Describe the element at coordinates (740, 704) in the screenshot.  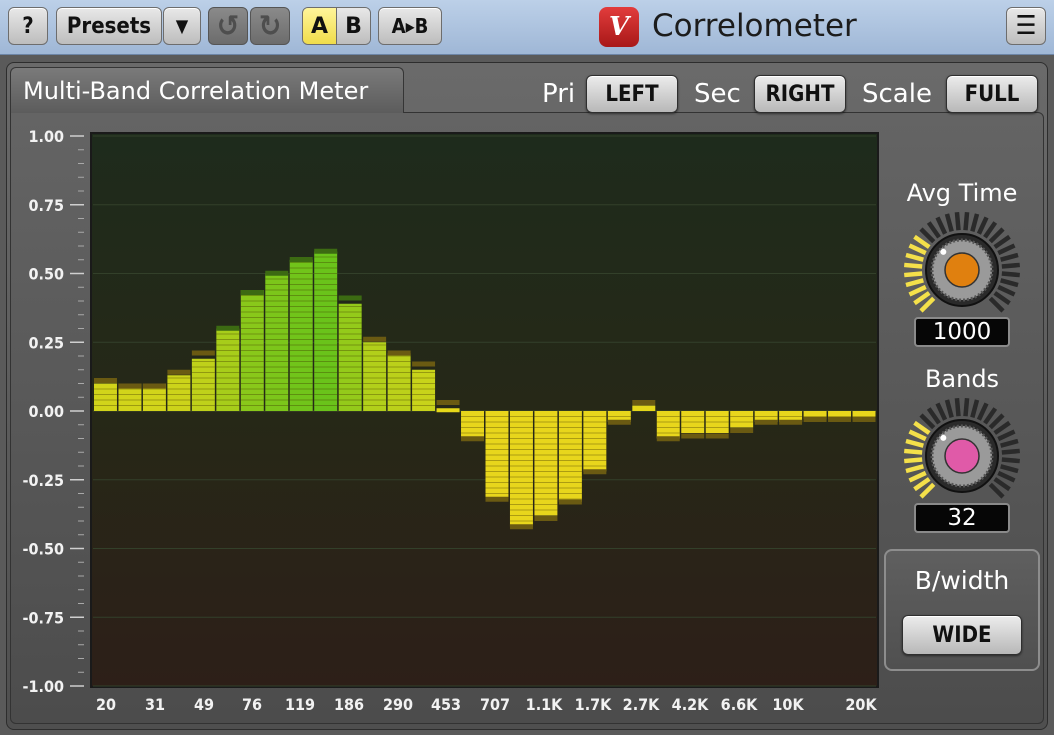
I see `x-tick-label: 6.6K` at that location.